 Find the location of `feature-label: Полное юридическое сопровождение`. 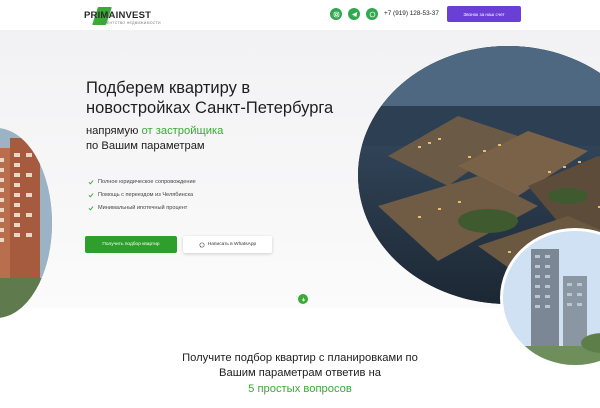

feature-label: Полное юридическое сопровождение is located at coordinates (147, 182).